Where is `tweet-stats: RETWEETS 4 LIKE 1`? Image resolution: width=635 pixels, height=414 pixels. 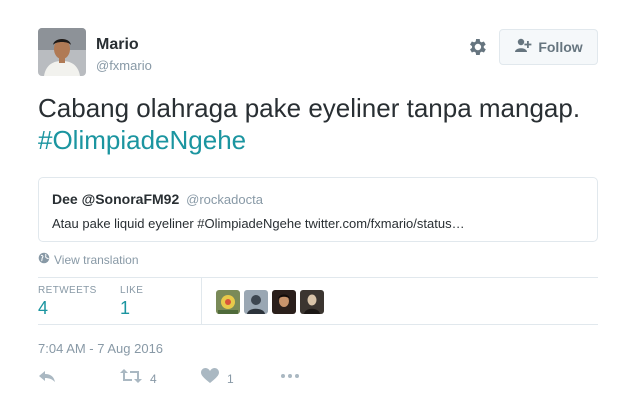 tweet-stats: RETWEETS 4 LIKE 1 is located at coordinates (318, 301).